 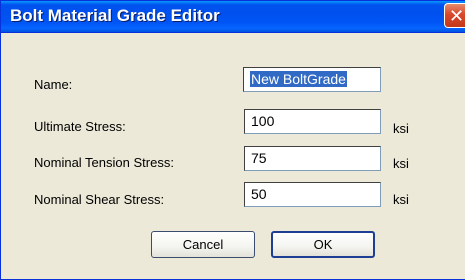 I want to click on nominal-tension-stress-label: Nominal Tension Stress:, so click(x=104, y=162).